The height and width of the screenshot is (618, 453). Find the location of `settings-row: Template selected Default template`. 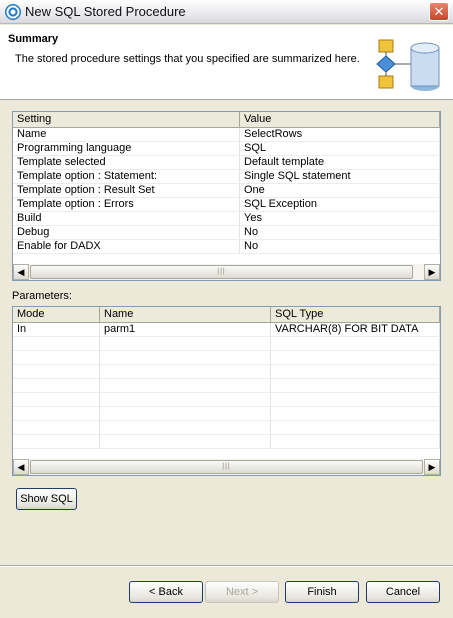

settings-row: Template selected Default template is located at coordinates (226, 163).